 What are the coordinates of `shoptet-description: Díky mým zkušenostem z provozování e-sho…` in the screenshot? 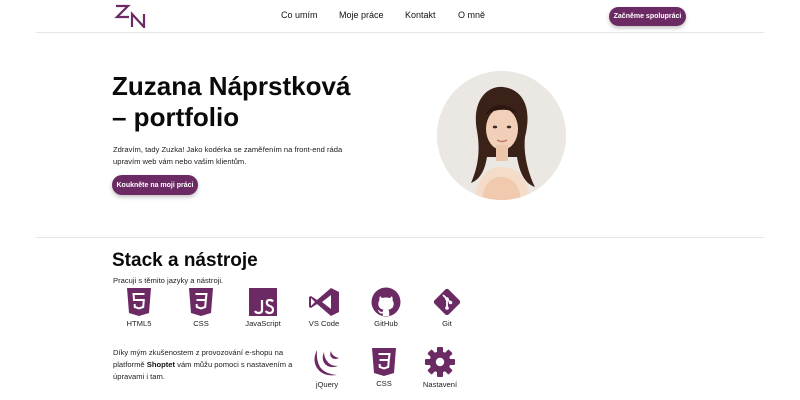 It's located at (208, 365).